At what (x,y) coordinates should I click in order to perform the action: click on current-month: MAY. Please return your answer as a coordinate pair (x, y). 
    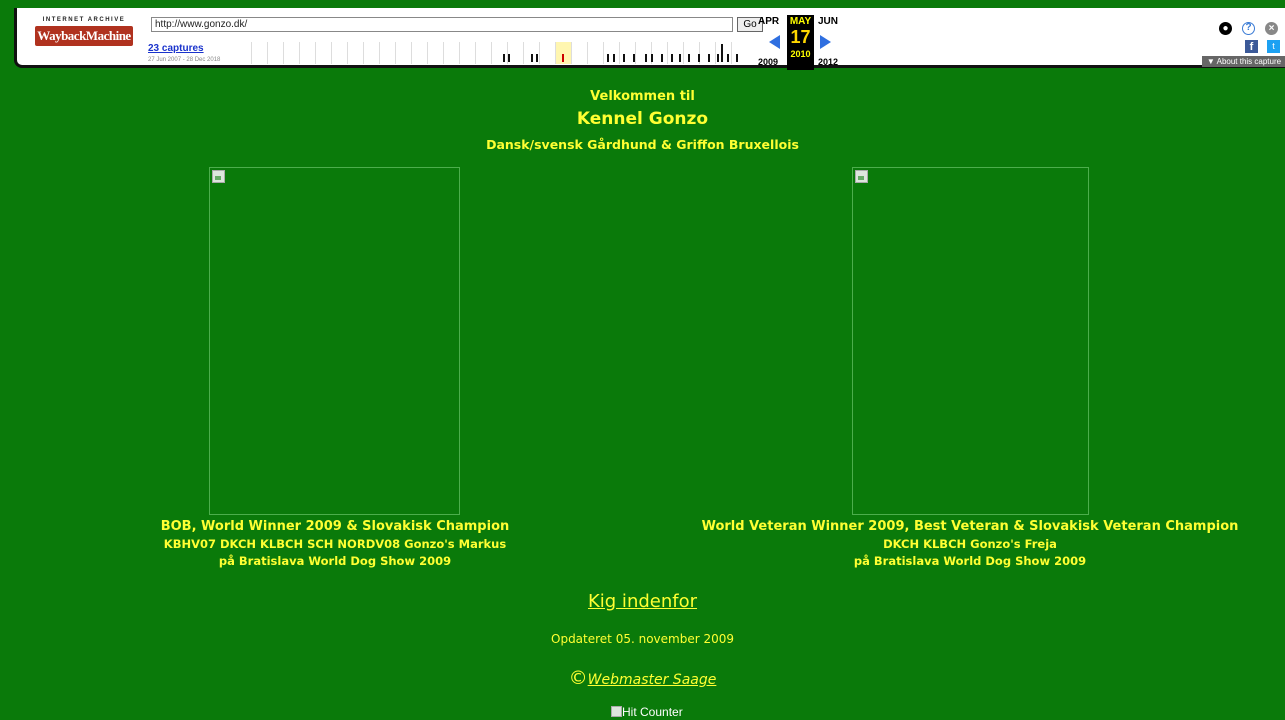
    Looking at the image, I should click on (800, 21).